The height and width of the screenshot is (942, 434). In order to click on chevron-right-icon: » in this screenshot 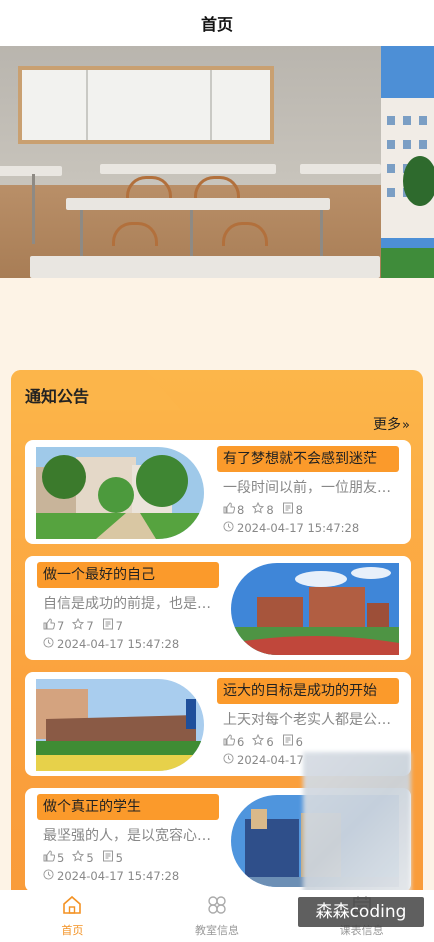, I will do `click(406, 425)`.